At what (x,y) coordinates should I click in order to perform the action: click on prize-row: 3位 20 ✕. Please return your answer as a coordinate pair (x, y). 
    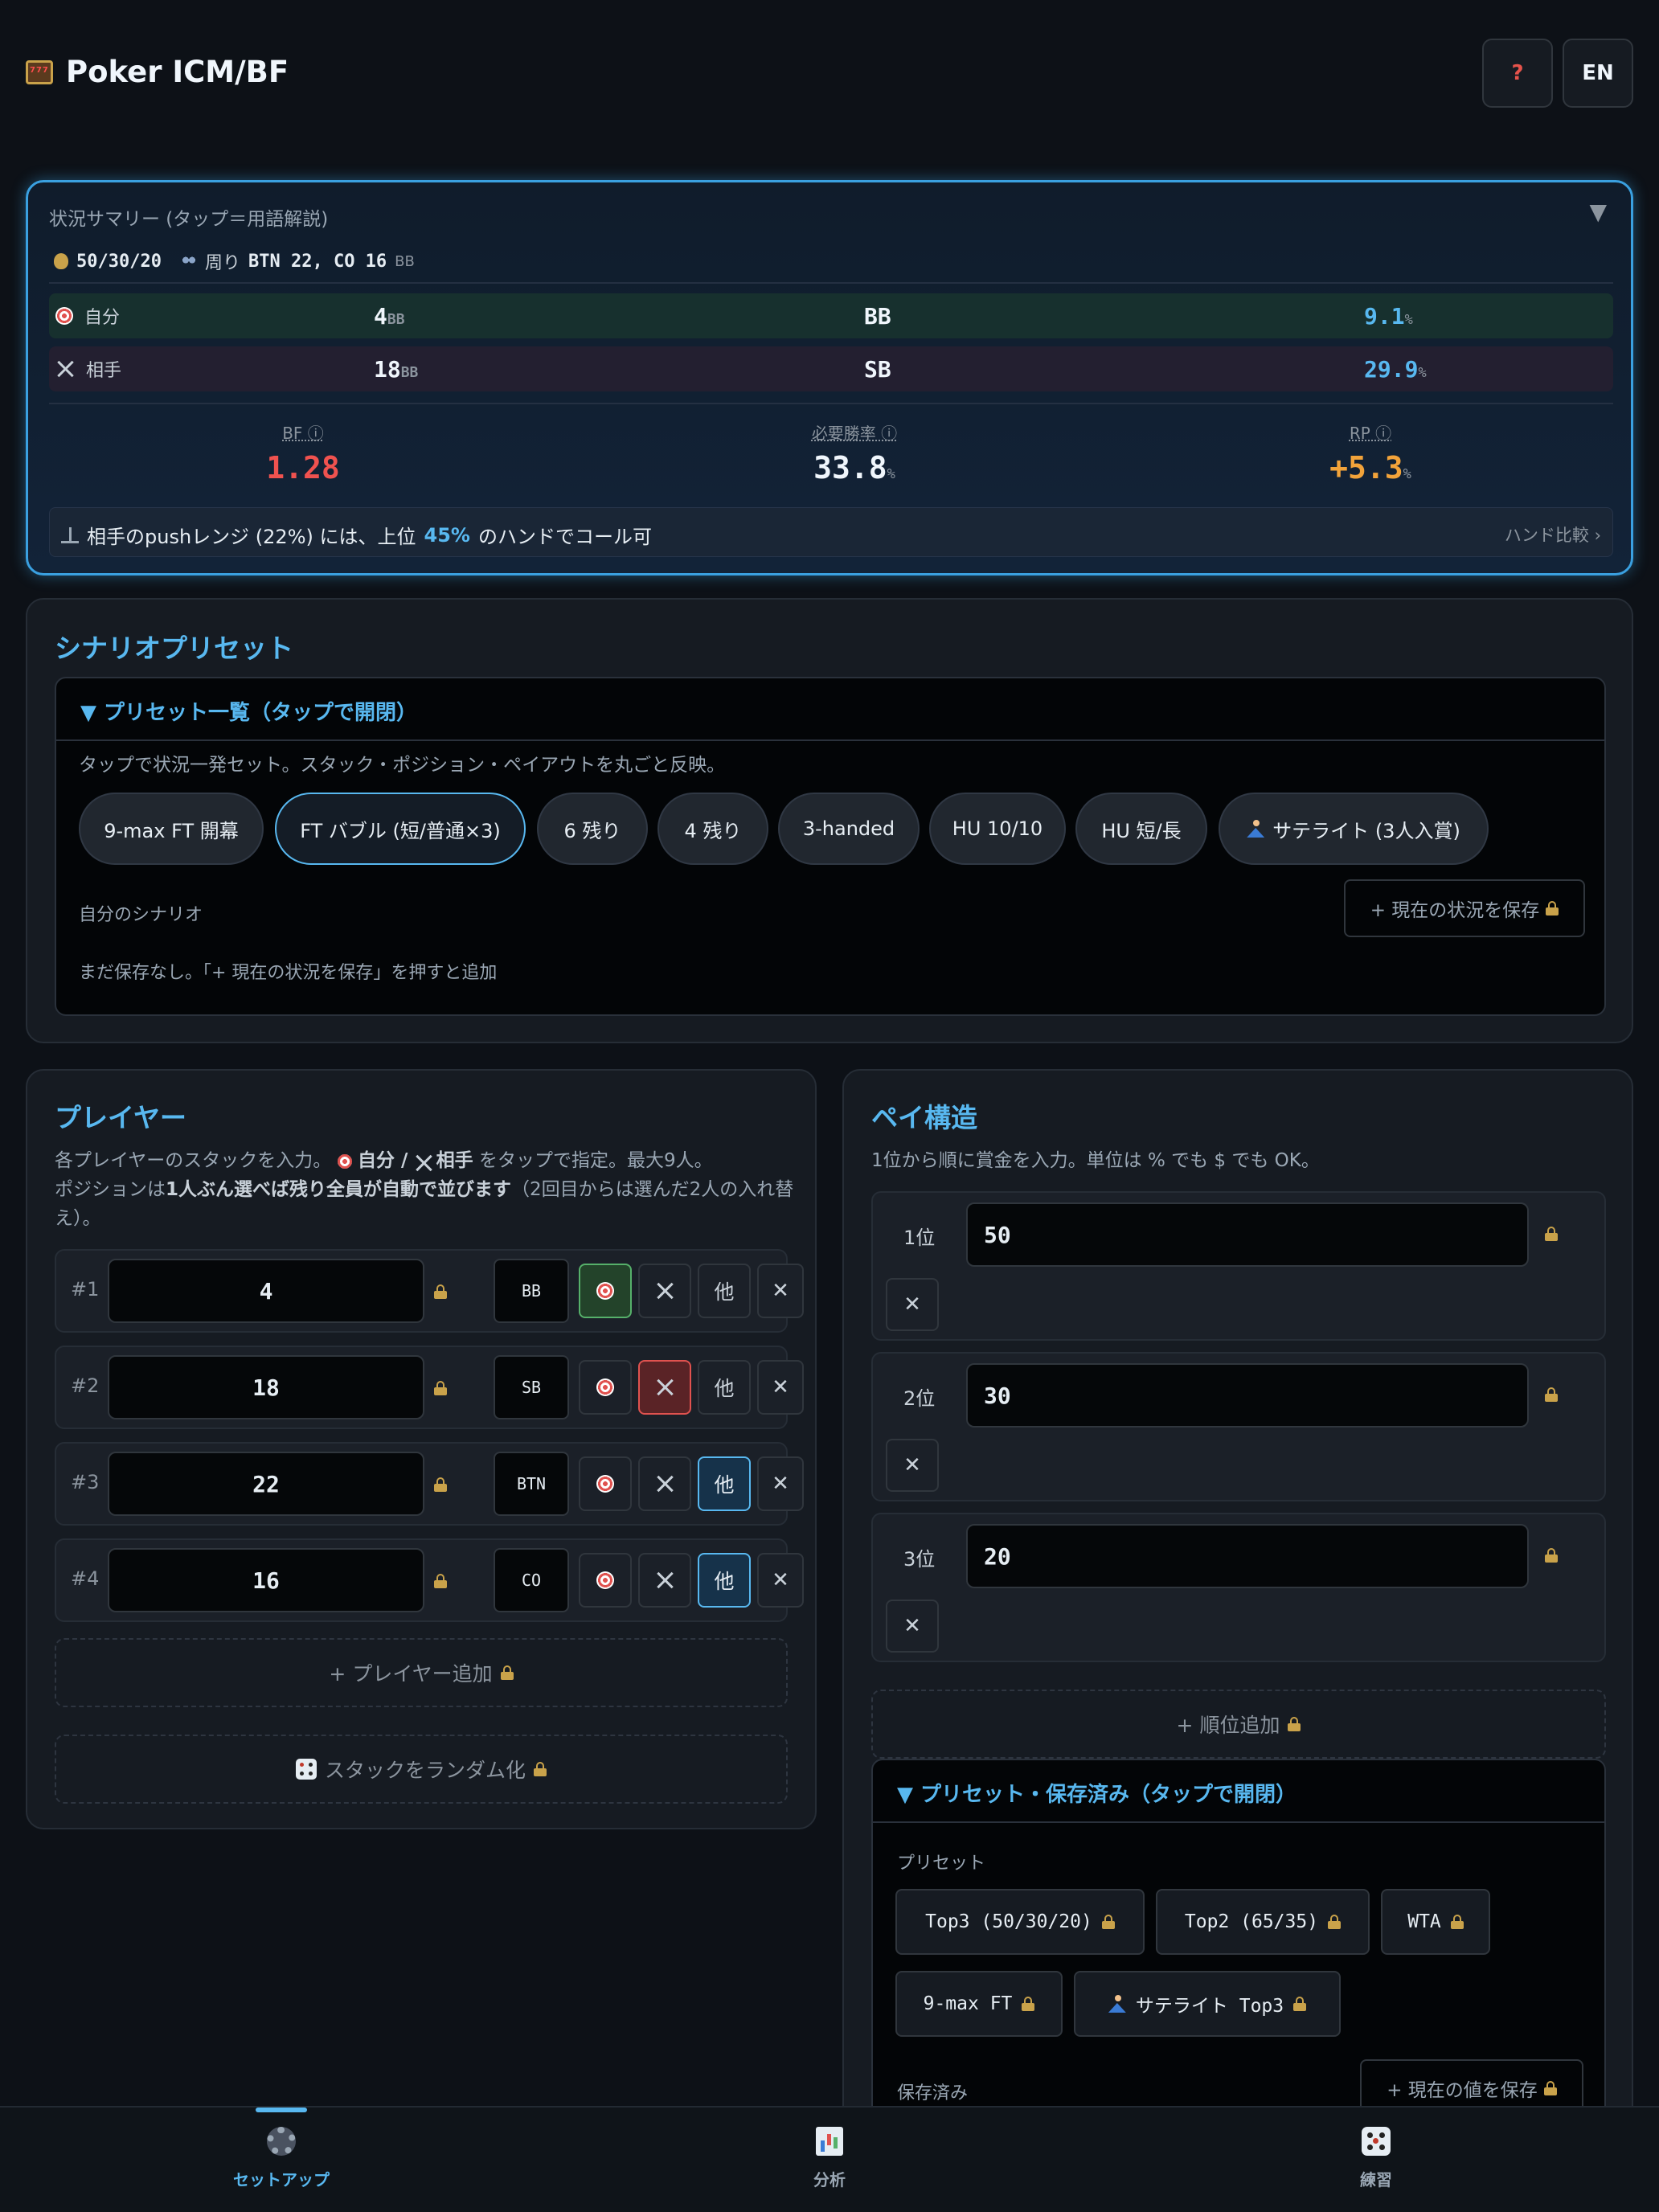
    Looking at the image, I should click on (1238, 1587).